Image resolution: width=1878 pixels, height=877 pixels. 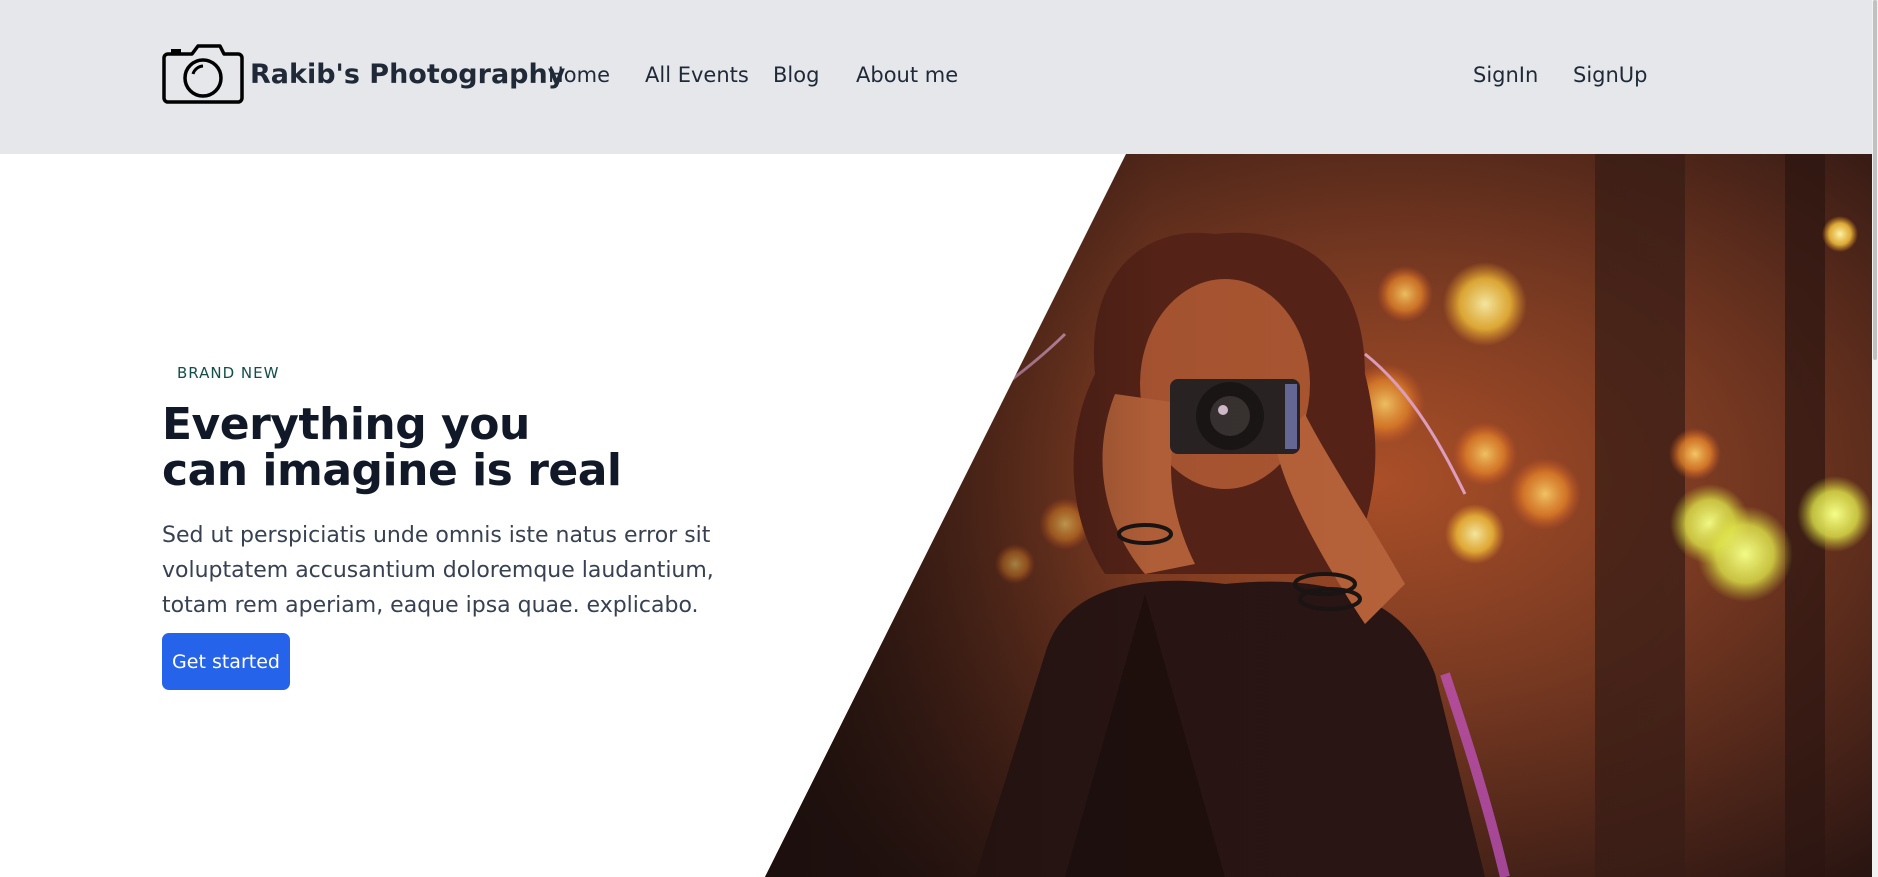 I want to click on brand-name: Rakib's Photography, so click(x=408, y=74).